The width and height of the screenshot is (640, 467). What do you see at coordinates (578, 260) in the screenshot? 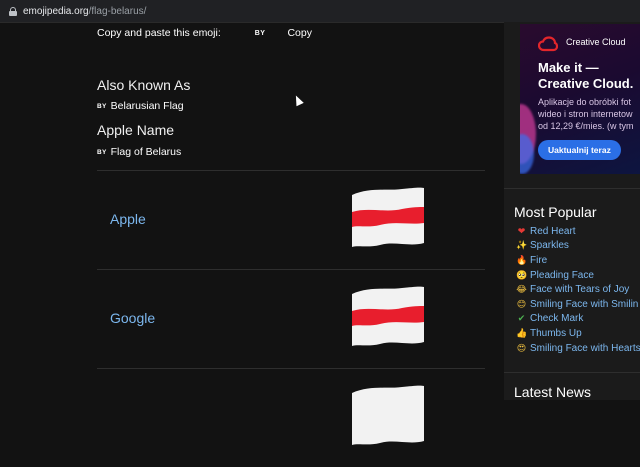
I see `list-item: 🔥 Fire` at bounding box center [578, 260].